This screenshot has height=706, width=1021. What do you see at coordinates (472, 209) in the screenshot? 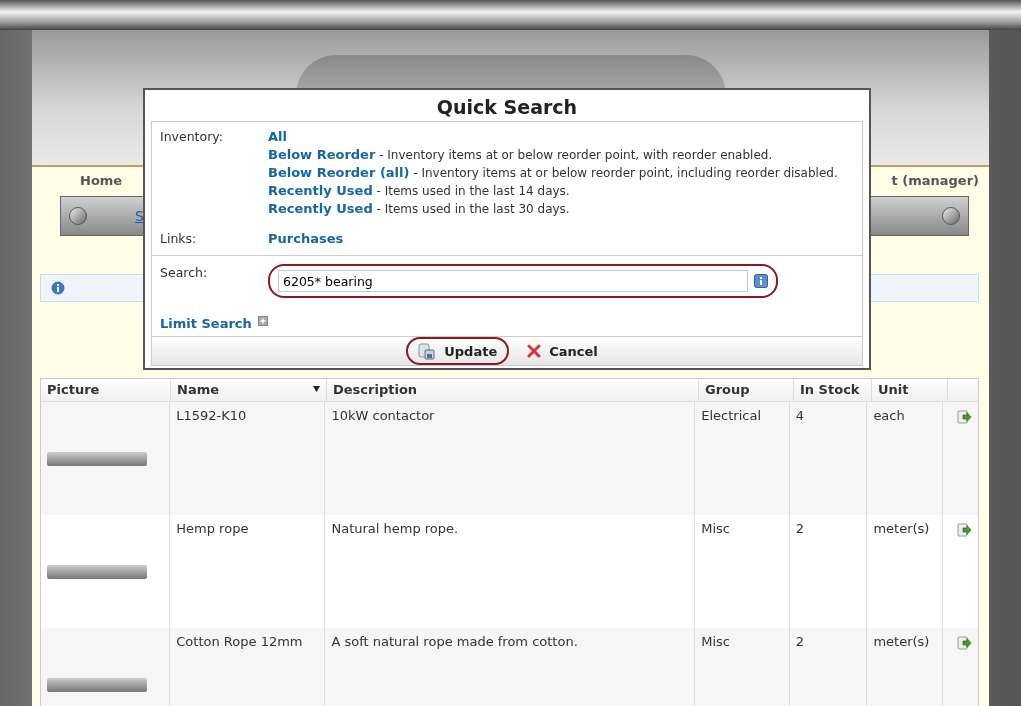
I see `filter-description: - Items used in the last 30 days.` at bounding box center [472, 209].